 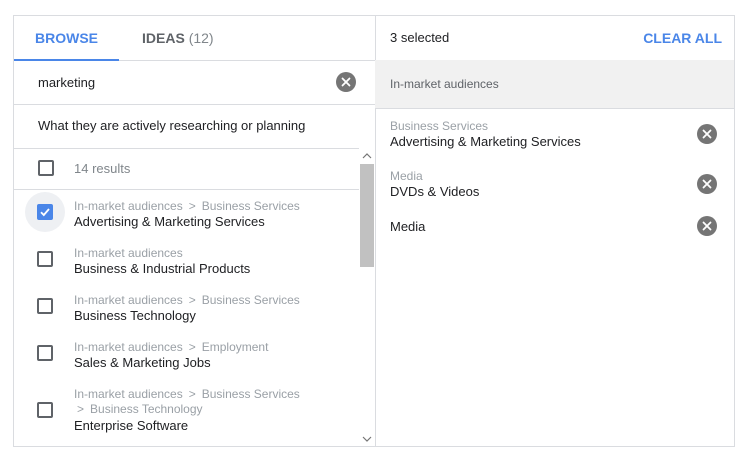 I want to click on crumb-part: Business Technology, so click(x=146, y=409).